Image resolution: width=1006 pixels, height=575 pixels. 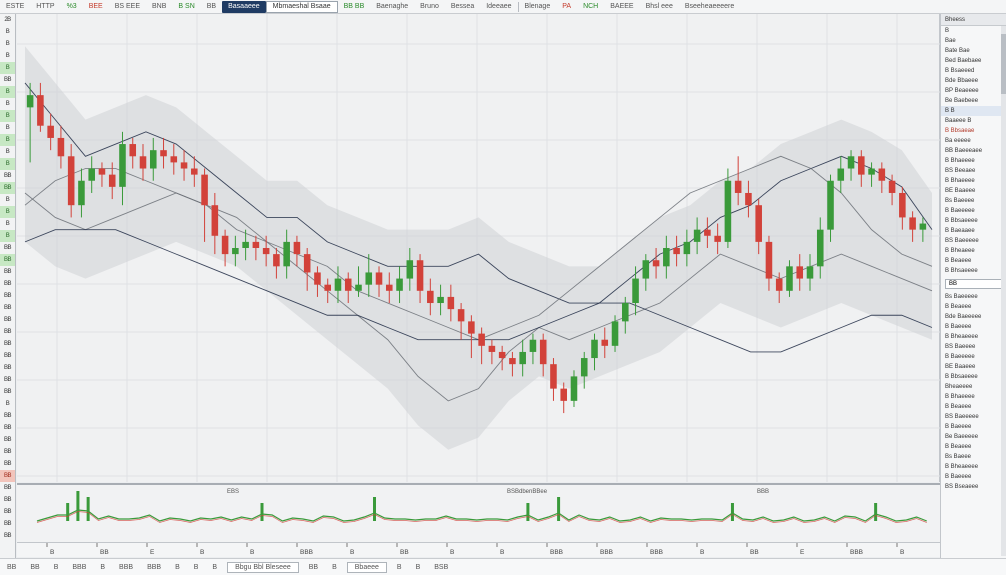 What do you see at coordinates (973, 31) in the screenshot?
I see `watchlist-row: B` at bounding box center [973, 31].